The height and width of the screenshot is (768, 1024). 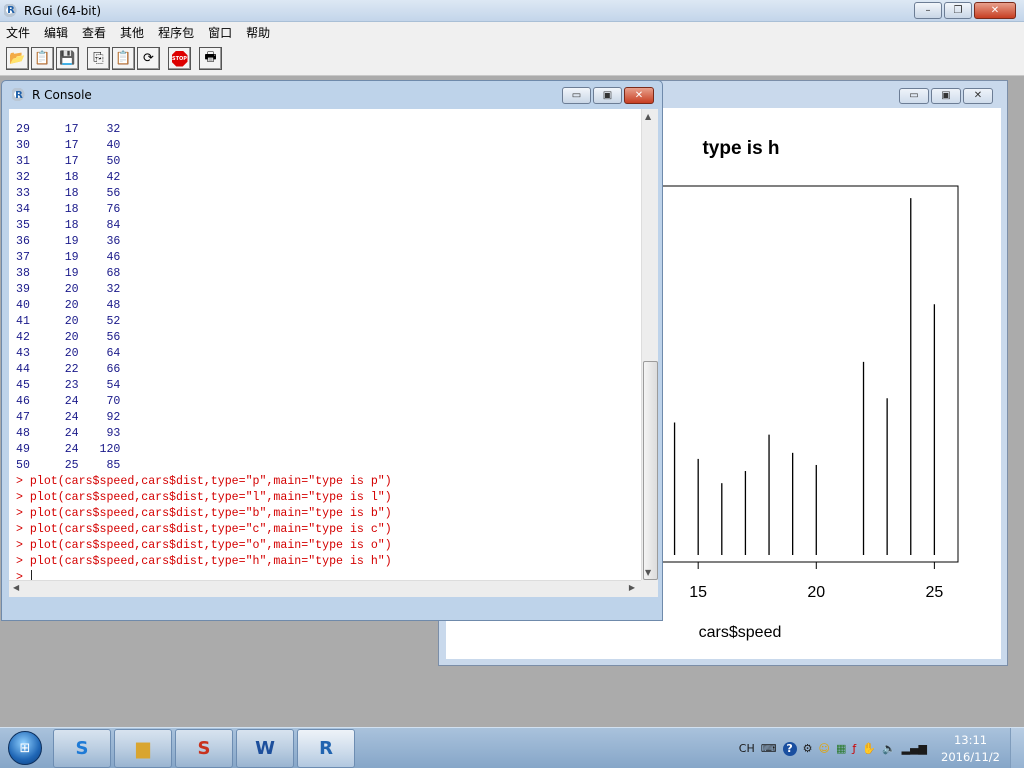 What do you see at coordinates (512, 11) in the screenshot?
I see `app-titlebar: R RGui (64-bit) – ❐ ✕` at bounding box center [512, 11].